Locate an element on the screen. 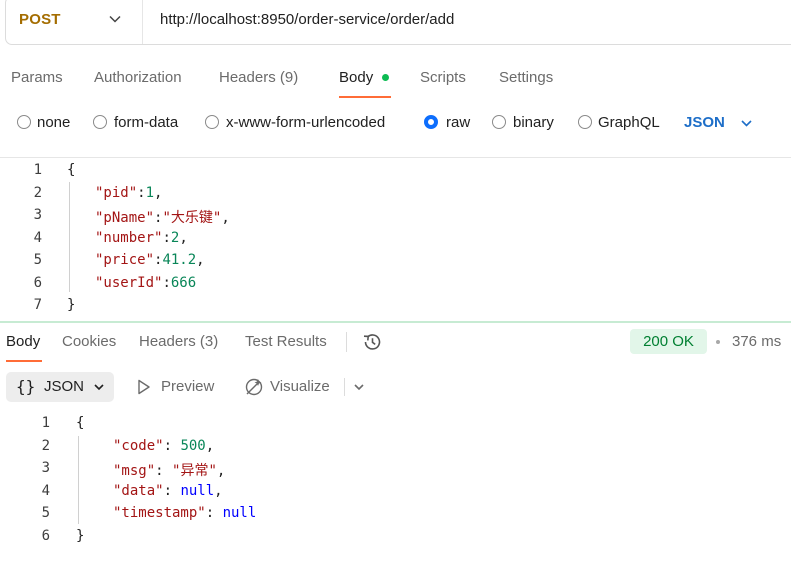 The width and height of the screenshot is (791, 561). play-icon is located at coordinates (144, 387).